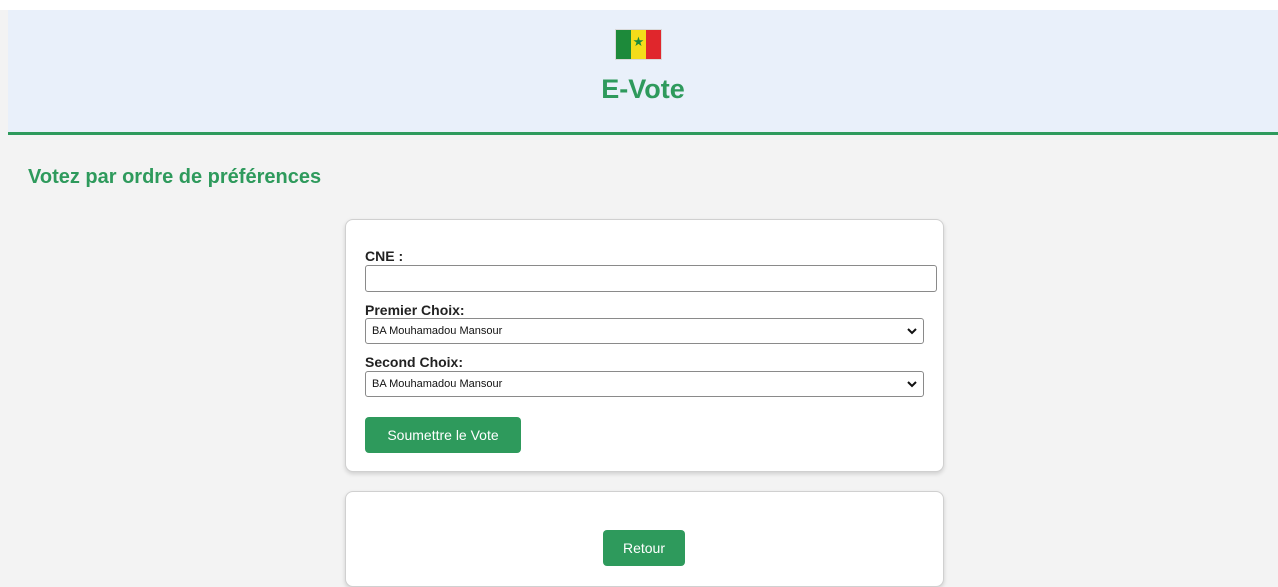  What do you see at coordinates (644, 548) in the screenshot?
I see `back-button: Retour` at bounding box center [644, 548].